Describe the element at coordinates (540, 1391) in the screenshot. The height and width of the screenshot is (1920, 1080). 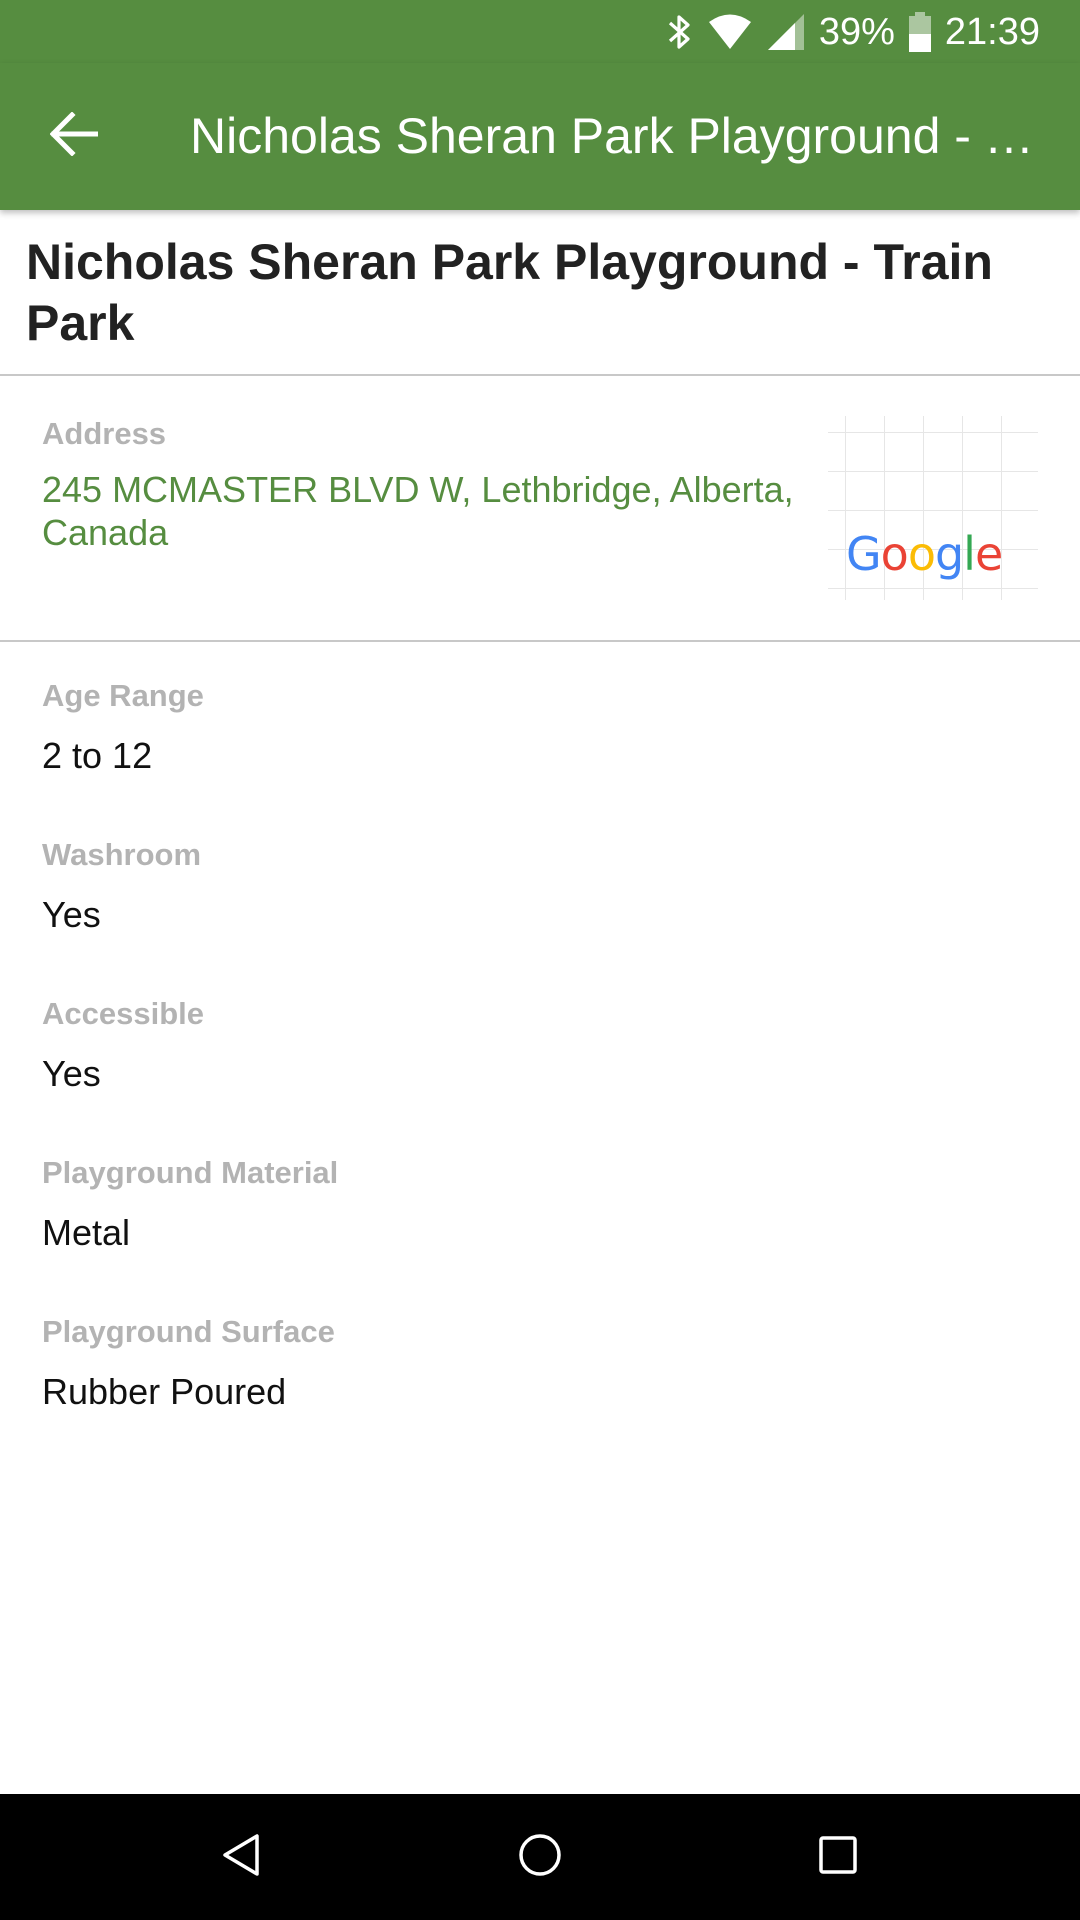
I see `detail-playground-surface: Playground Surface Rubber Poured` at that location.